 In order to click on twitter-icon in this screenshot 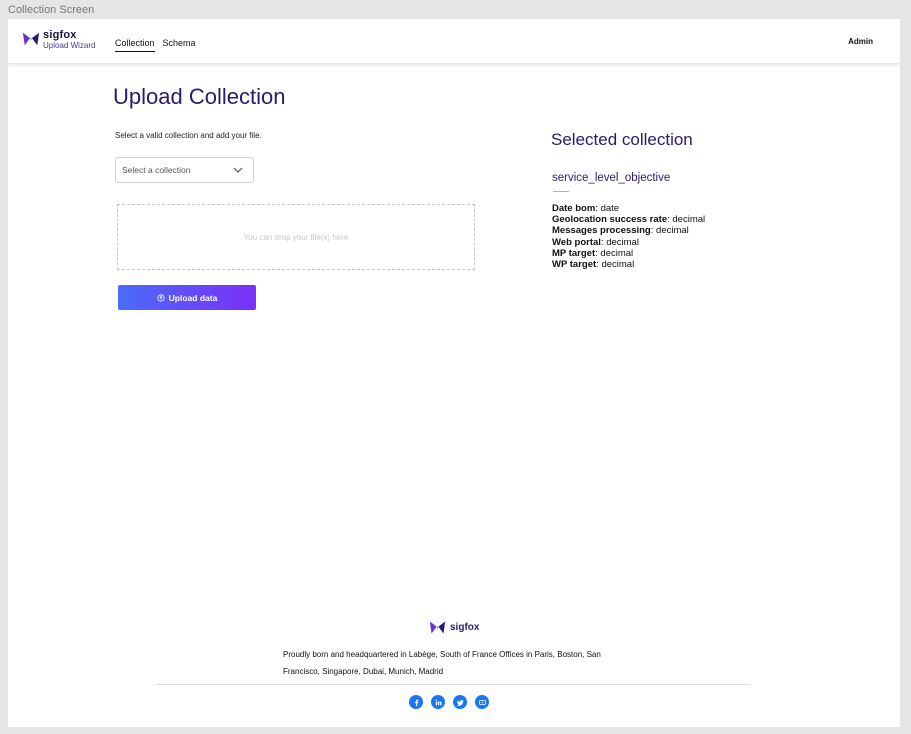, I will do `click(460, 702)`.